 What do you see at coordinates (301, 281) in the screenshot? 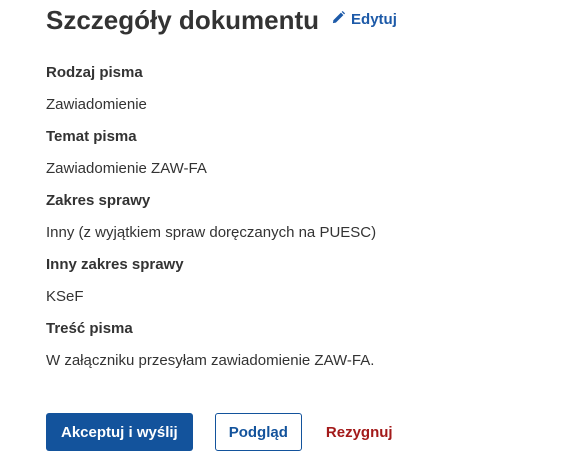
I see `field-other-case-scope: Inny zakres sprawy KSeF` at bounding box center [301, 281].